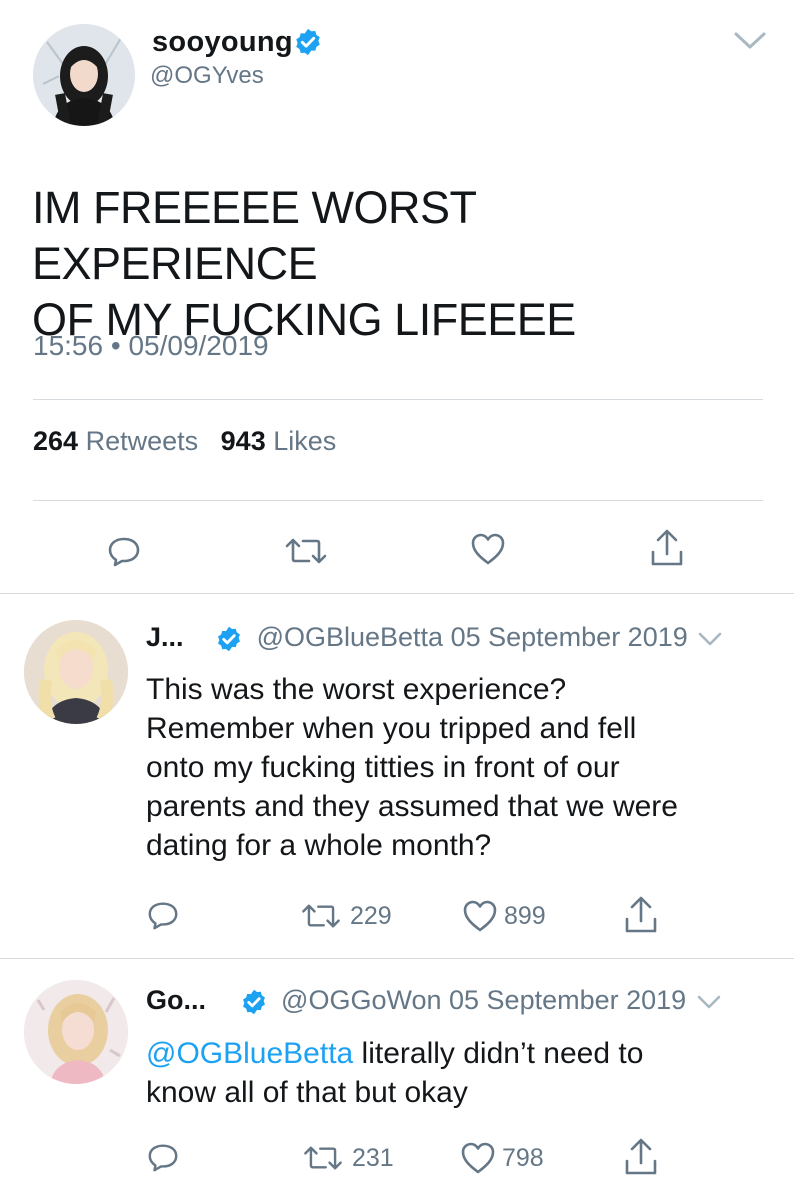  I want to click on retweet-count: 231, so click(373, 1158).